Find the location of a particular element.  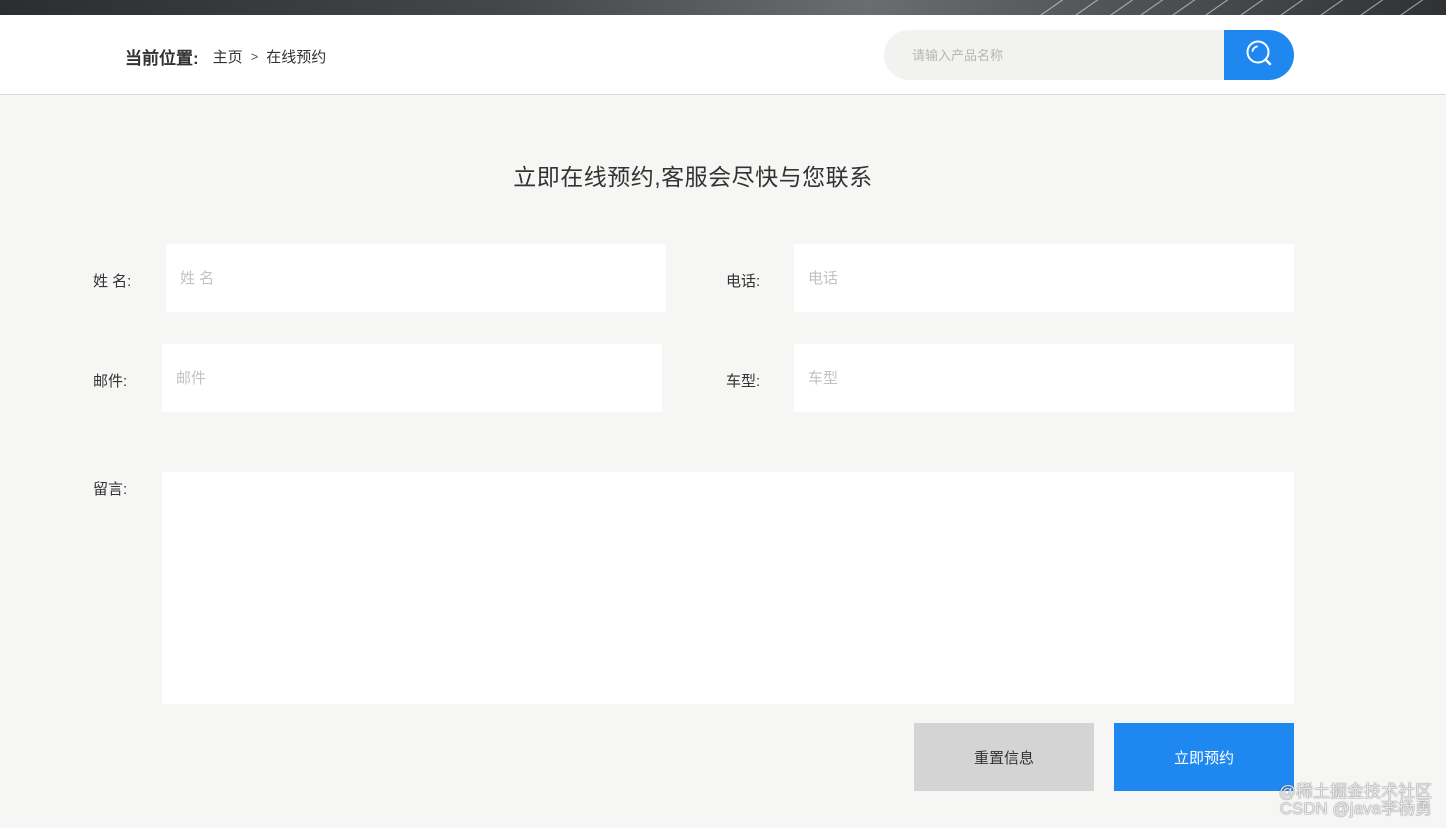

breadcrumb: 当前位置: 主页 > 在线预约 is located at coordinates (225, 56).